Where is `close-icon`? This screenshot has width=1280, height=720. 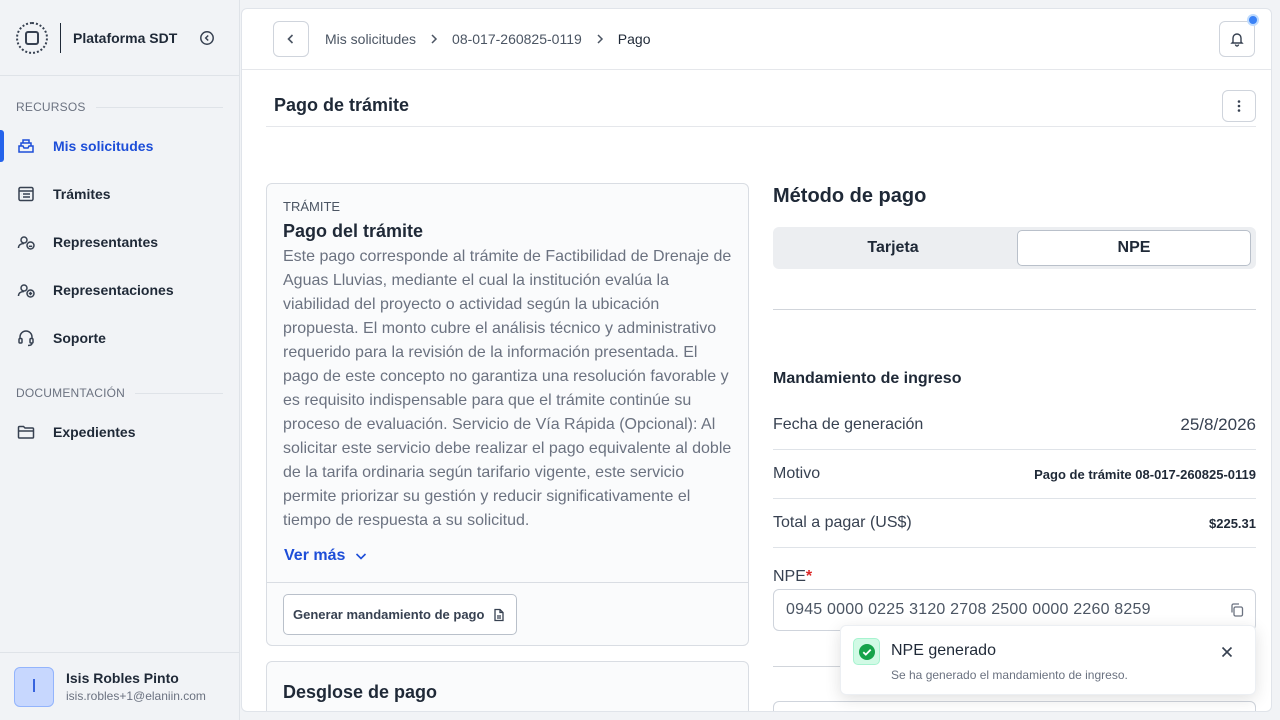
close-icon is located at coordinates (1227, 652).